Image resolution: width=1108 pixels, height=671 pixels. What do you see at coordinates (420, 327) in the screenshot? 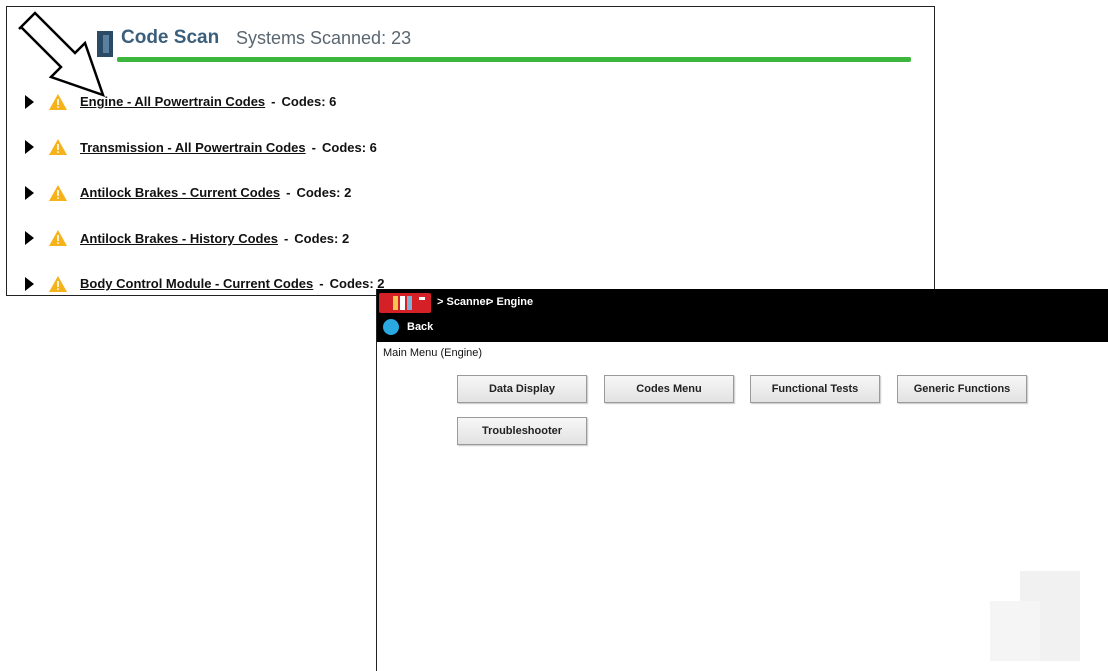
I see `back-button: Back` at bounding box center [420, 327].